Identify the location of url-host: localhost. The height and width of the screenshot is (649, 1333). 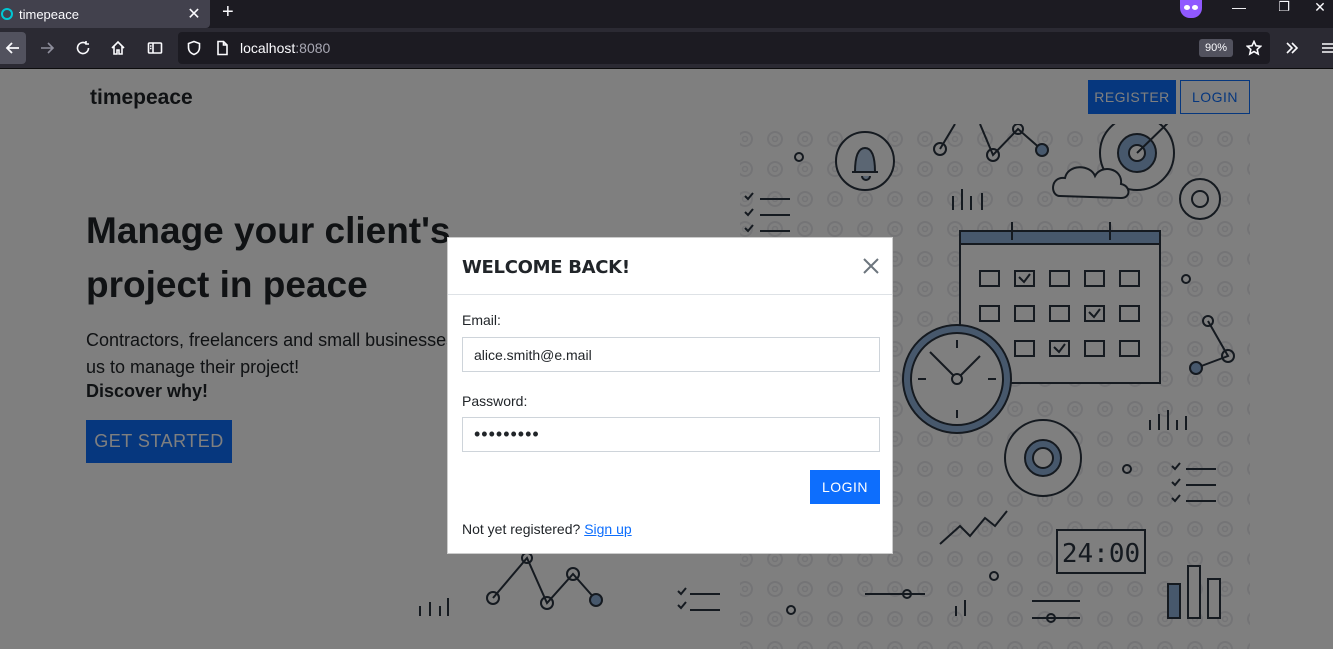
(268, 48).